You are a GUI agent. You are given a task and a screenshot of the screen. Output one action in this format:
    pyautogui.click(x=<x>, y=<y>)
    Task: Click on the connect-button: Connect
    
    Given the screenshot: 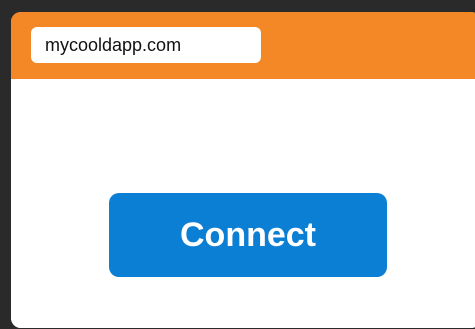 What is the action you would take?
    pyautogui.click(x=248, y=235)
    